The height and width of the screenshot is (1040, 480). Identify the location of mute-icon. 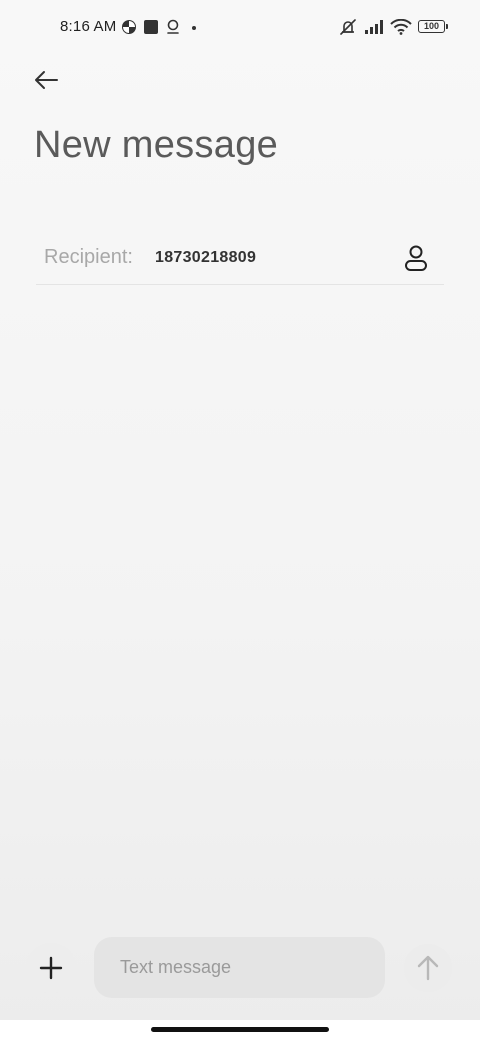
(348, 27).